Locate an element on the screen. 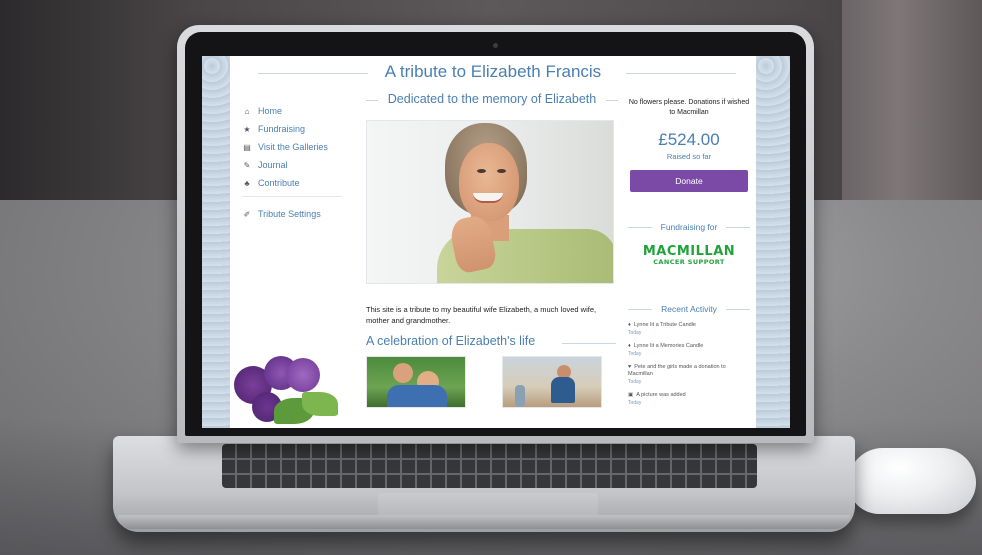 This screenshot has height=555, width=982. macmillan-logo: MACMILLAN CANCER SUPPORT is located at coordinates (689, 255).